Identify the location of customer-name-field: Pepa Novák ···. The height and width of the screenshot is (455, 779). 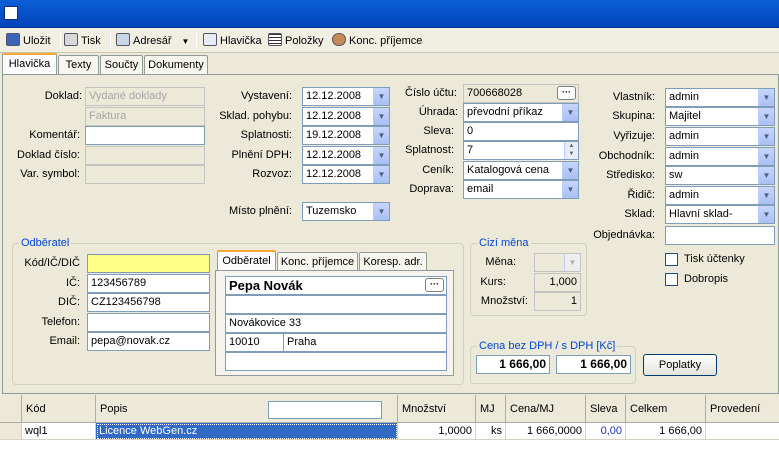
(336, 285).